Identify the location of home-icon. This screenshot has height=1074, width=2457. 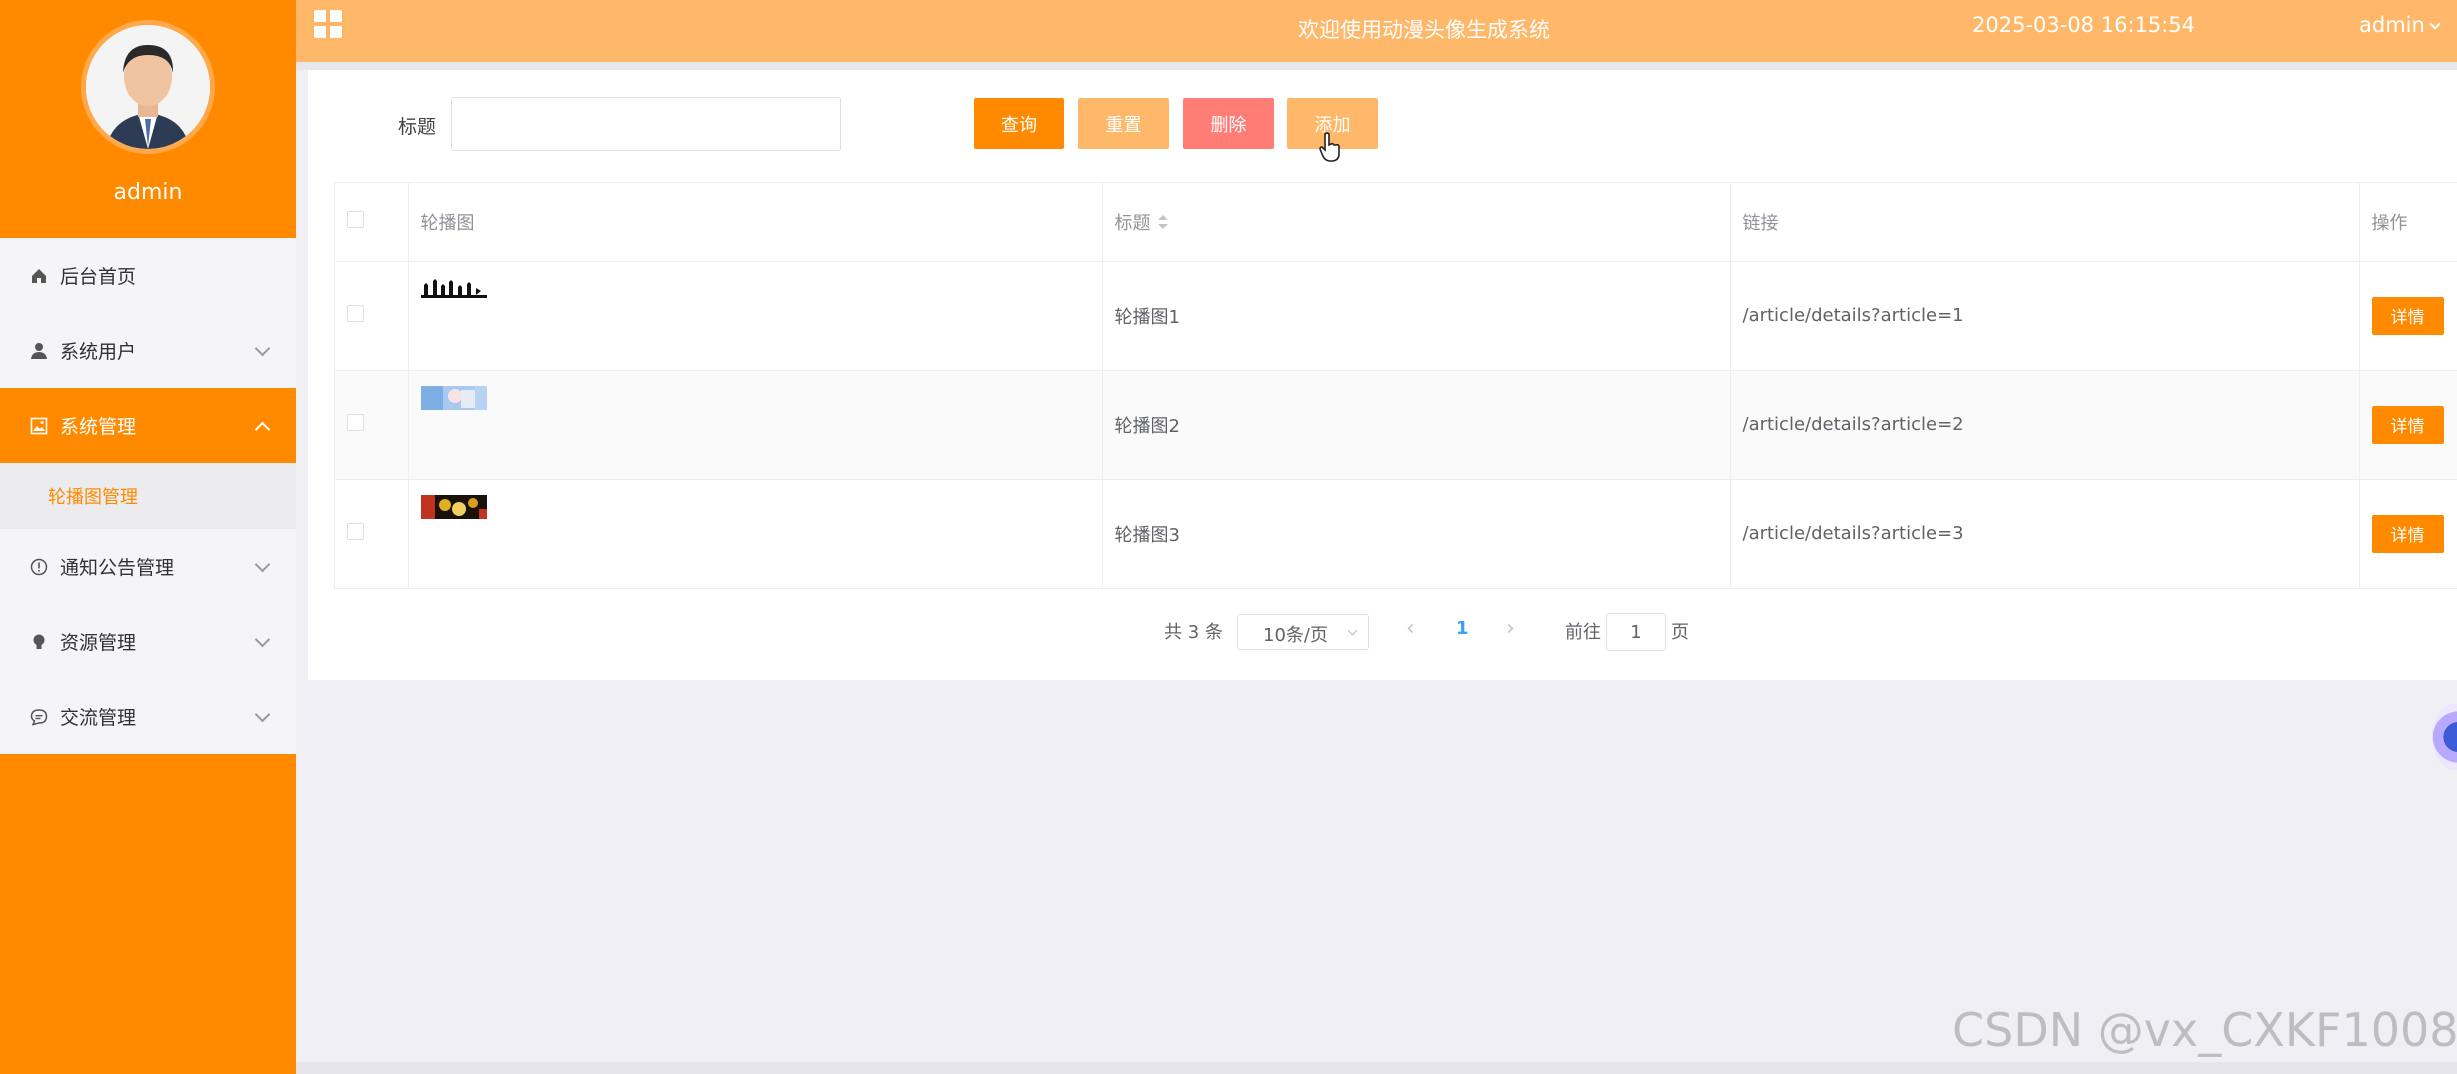
(39, 276).